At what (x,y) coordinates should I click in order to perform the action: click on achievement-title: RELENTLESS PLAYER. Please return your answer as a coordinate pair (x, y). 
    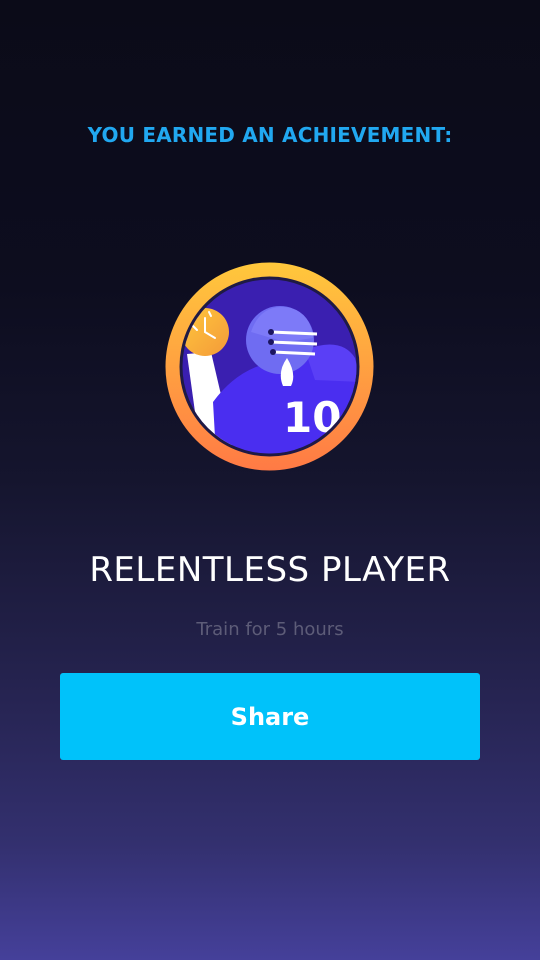
    Looking at the image, I should click on (270, 570).